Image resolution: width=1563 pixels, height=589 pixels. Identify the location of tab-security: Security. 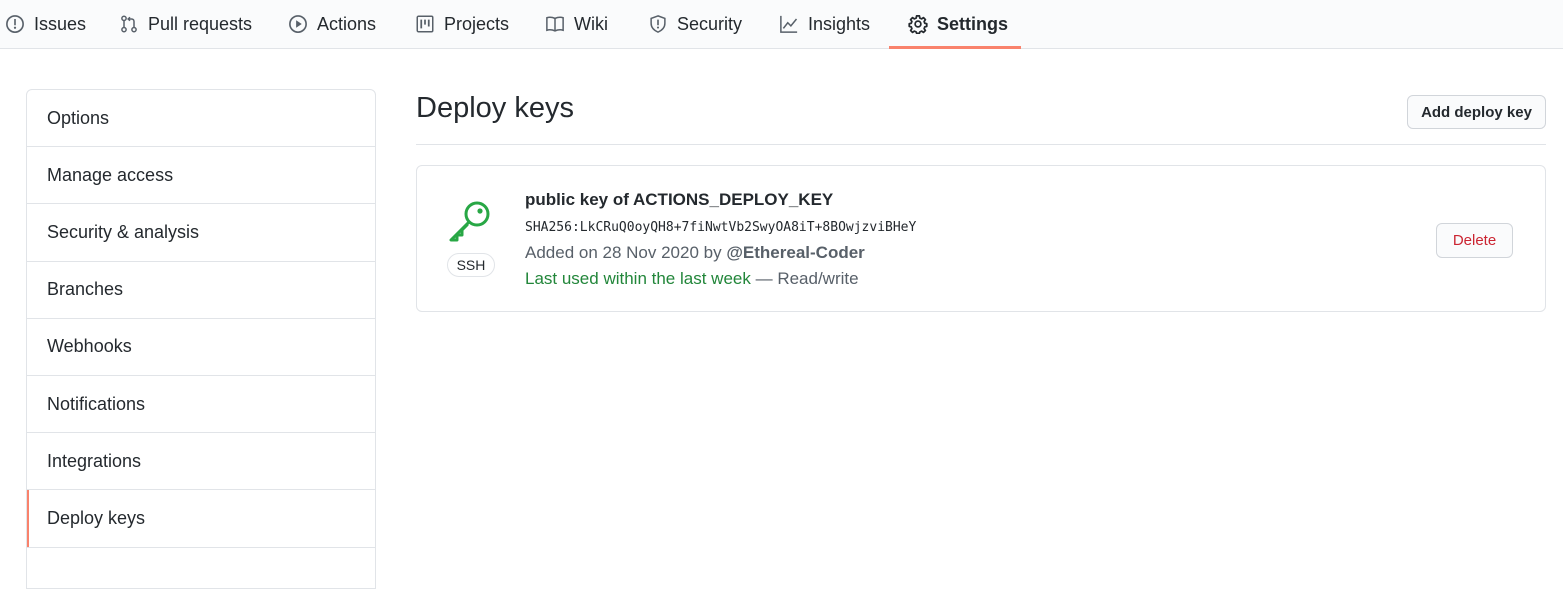
(695, 24).